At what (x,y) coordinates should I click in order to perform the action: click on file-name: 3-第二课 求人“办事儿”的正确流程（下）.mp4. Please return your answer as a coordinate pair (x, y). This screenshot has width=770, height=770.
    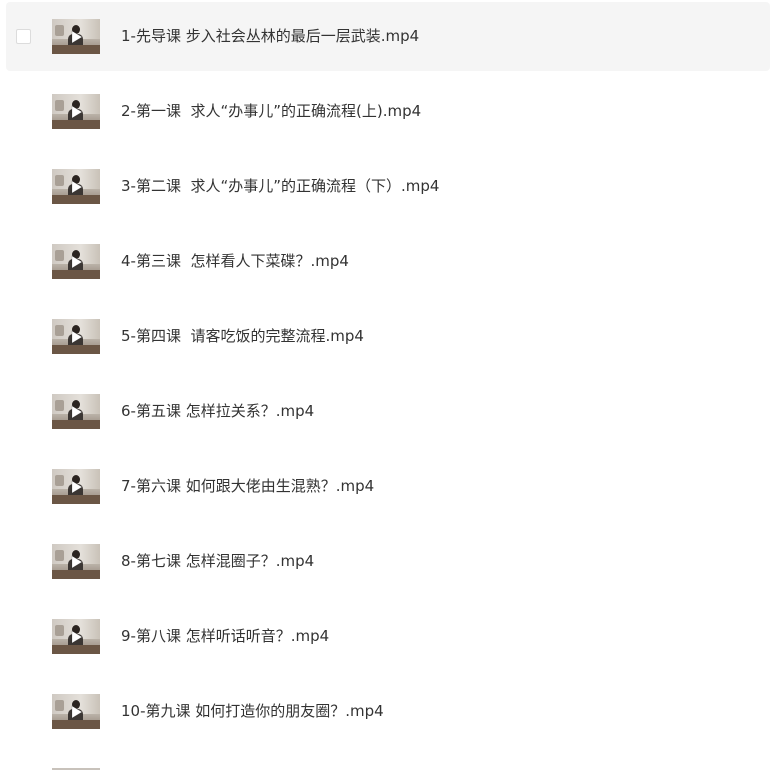
    Looking at the image, I should click on (280, 186).